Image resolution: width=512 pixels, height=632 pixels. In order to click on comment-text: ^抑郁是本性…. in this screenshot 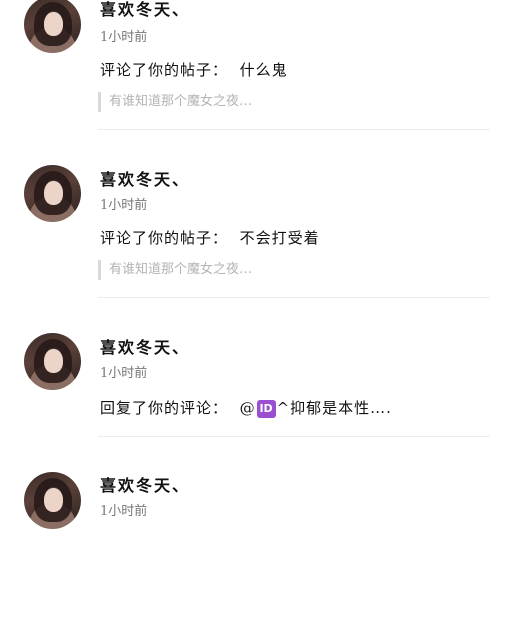, I will do `click(334, 408)`.